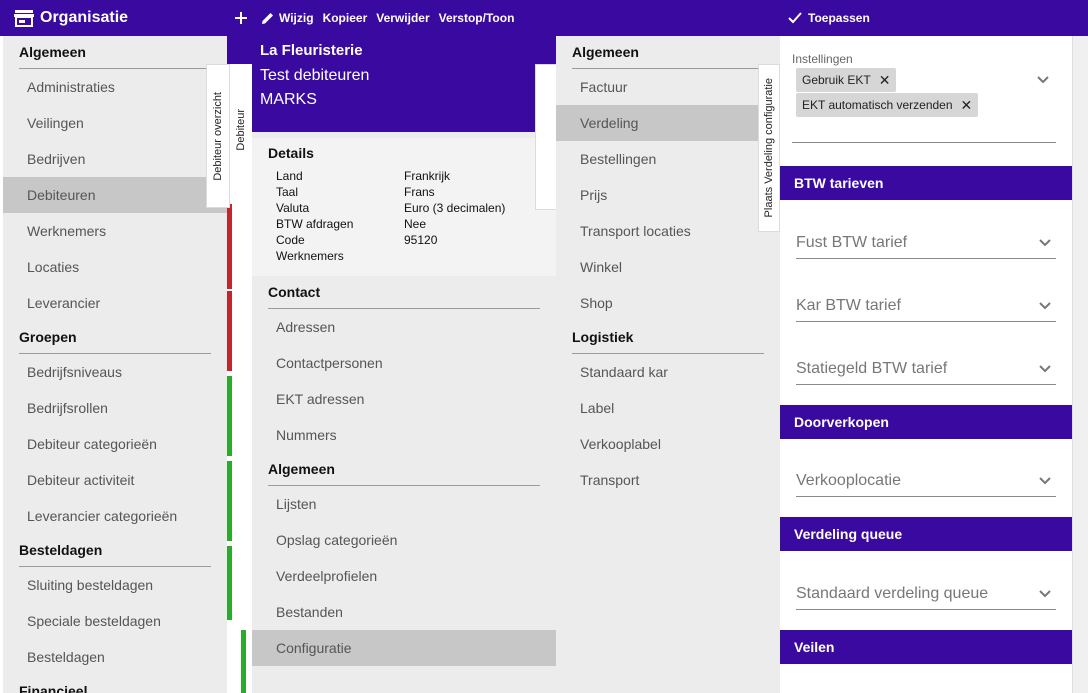 This screenshot has height=693, width=1088. What do you see at coordinates (668, 159) in the screenshot?
I see `config-item-bestellingen: Bestellingen` at bounding box center [668, 159].